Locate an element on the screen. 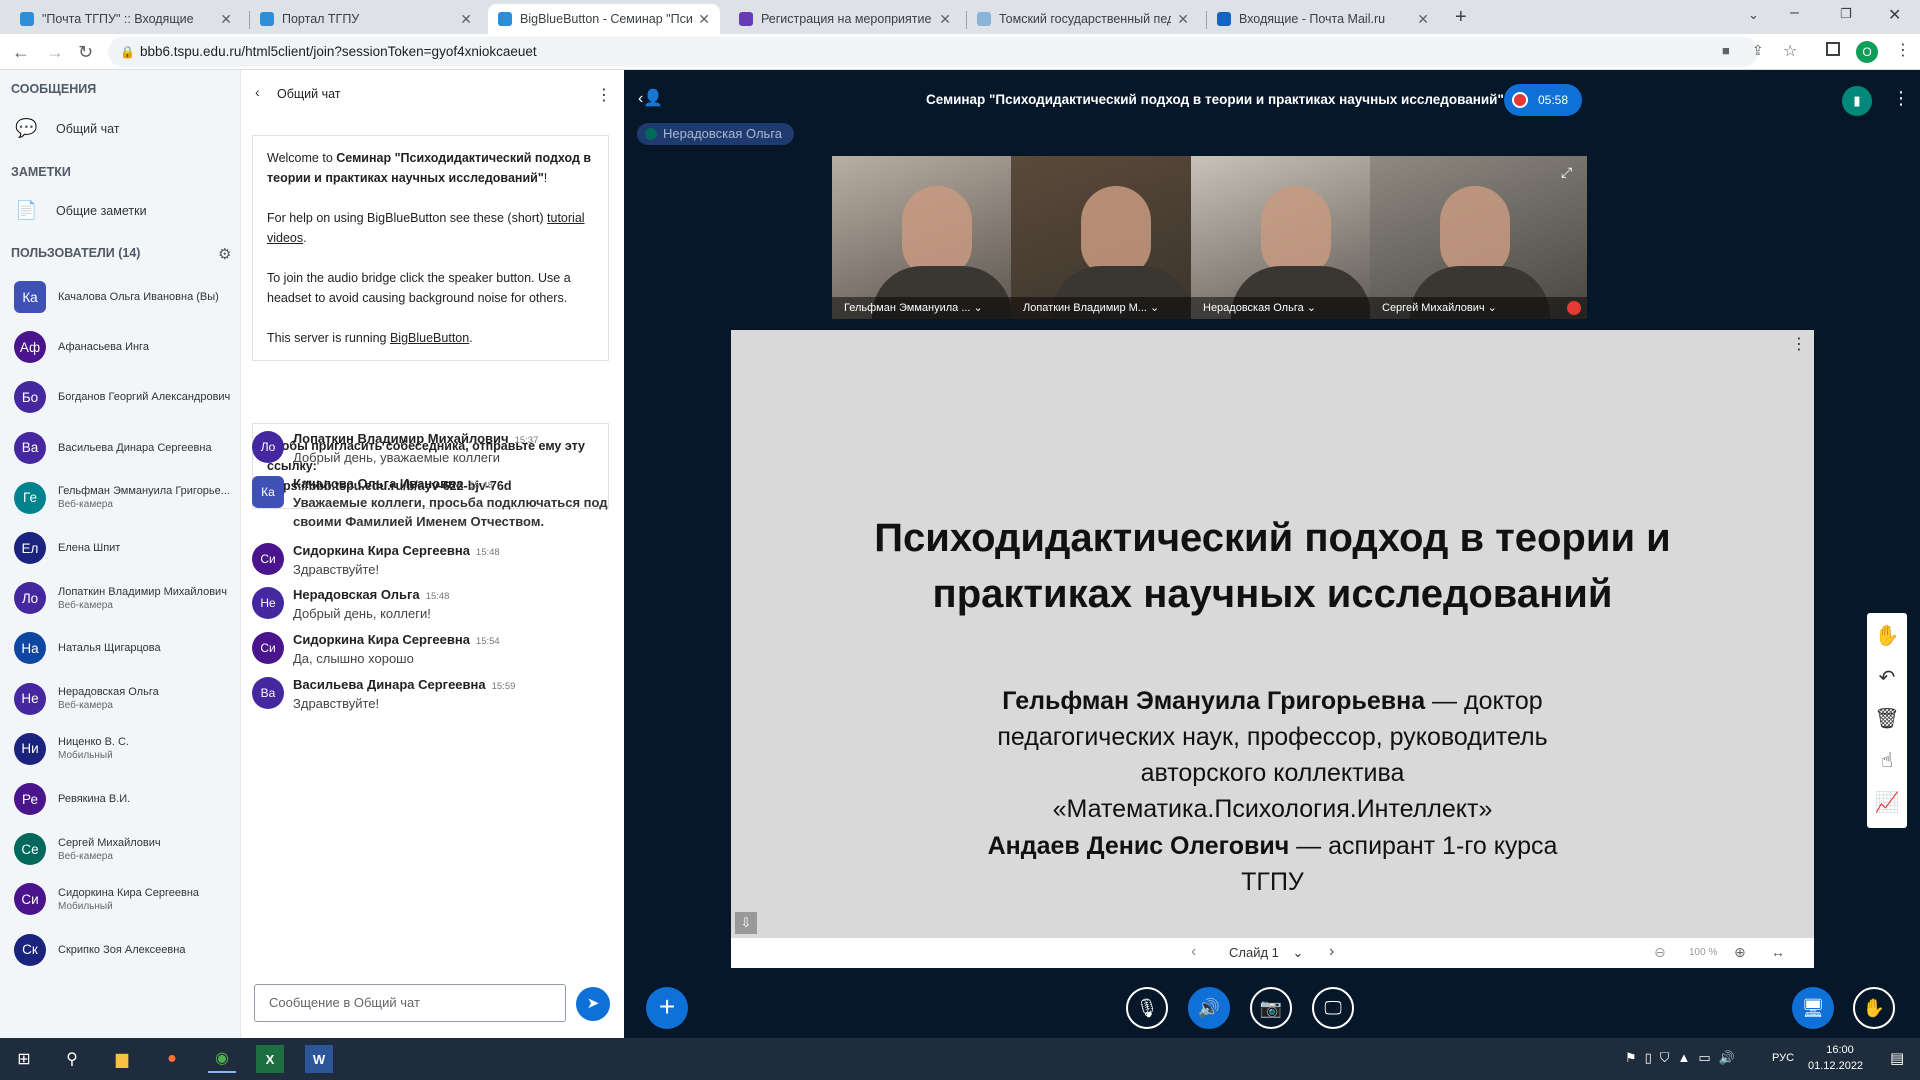  user-list-item: Не Нерадовская Ольга Веб-камера is located at coordinates (125, 699).